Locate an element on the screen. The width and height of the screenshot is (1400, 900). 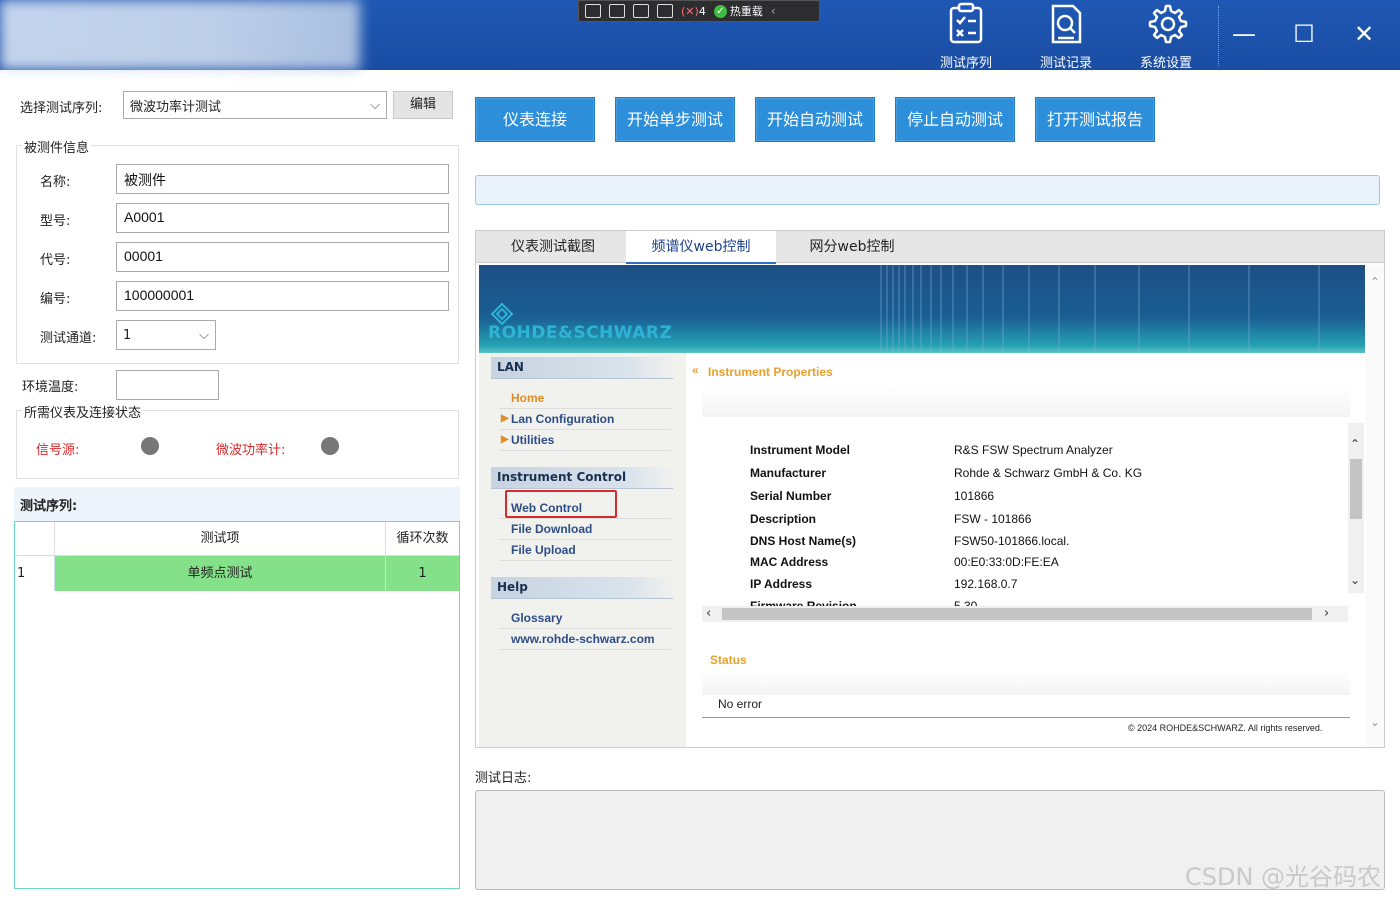
power-meter-status-indicator is located at coordinates (330, 446).